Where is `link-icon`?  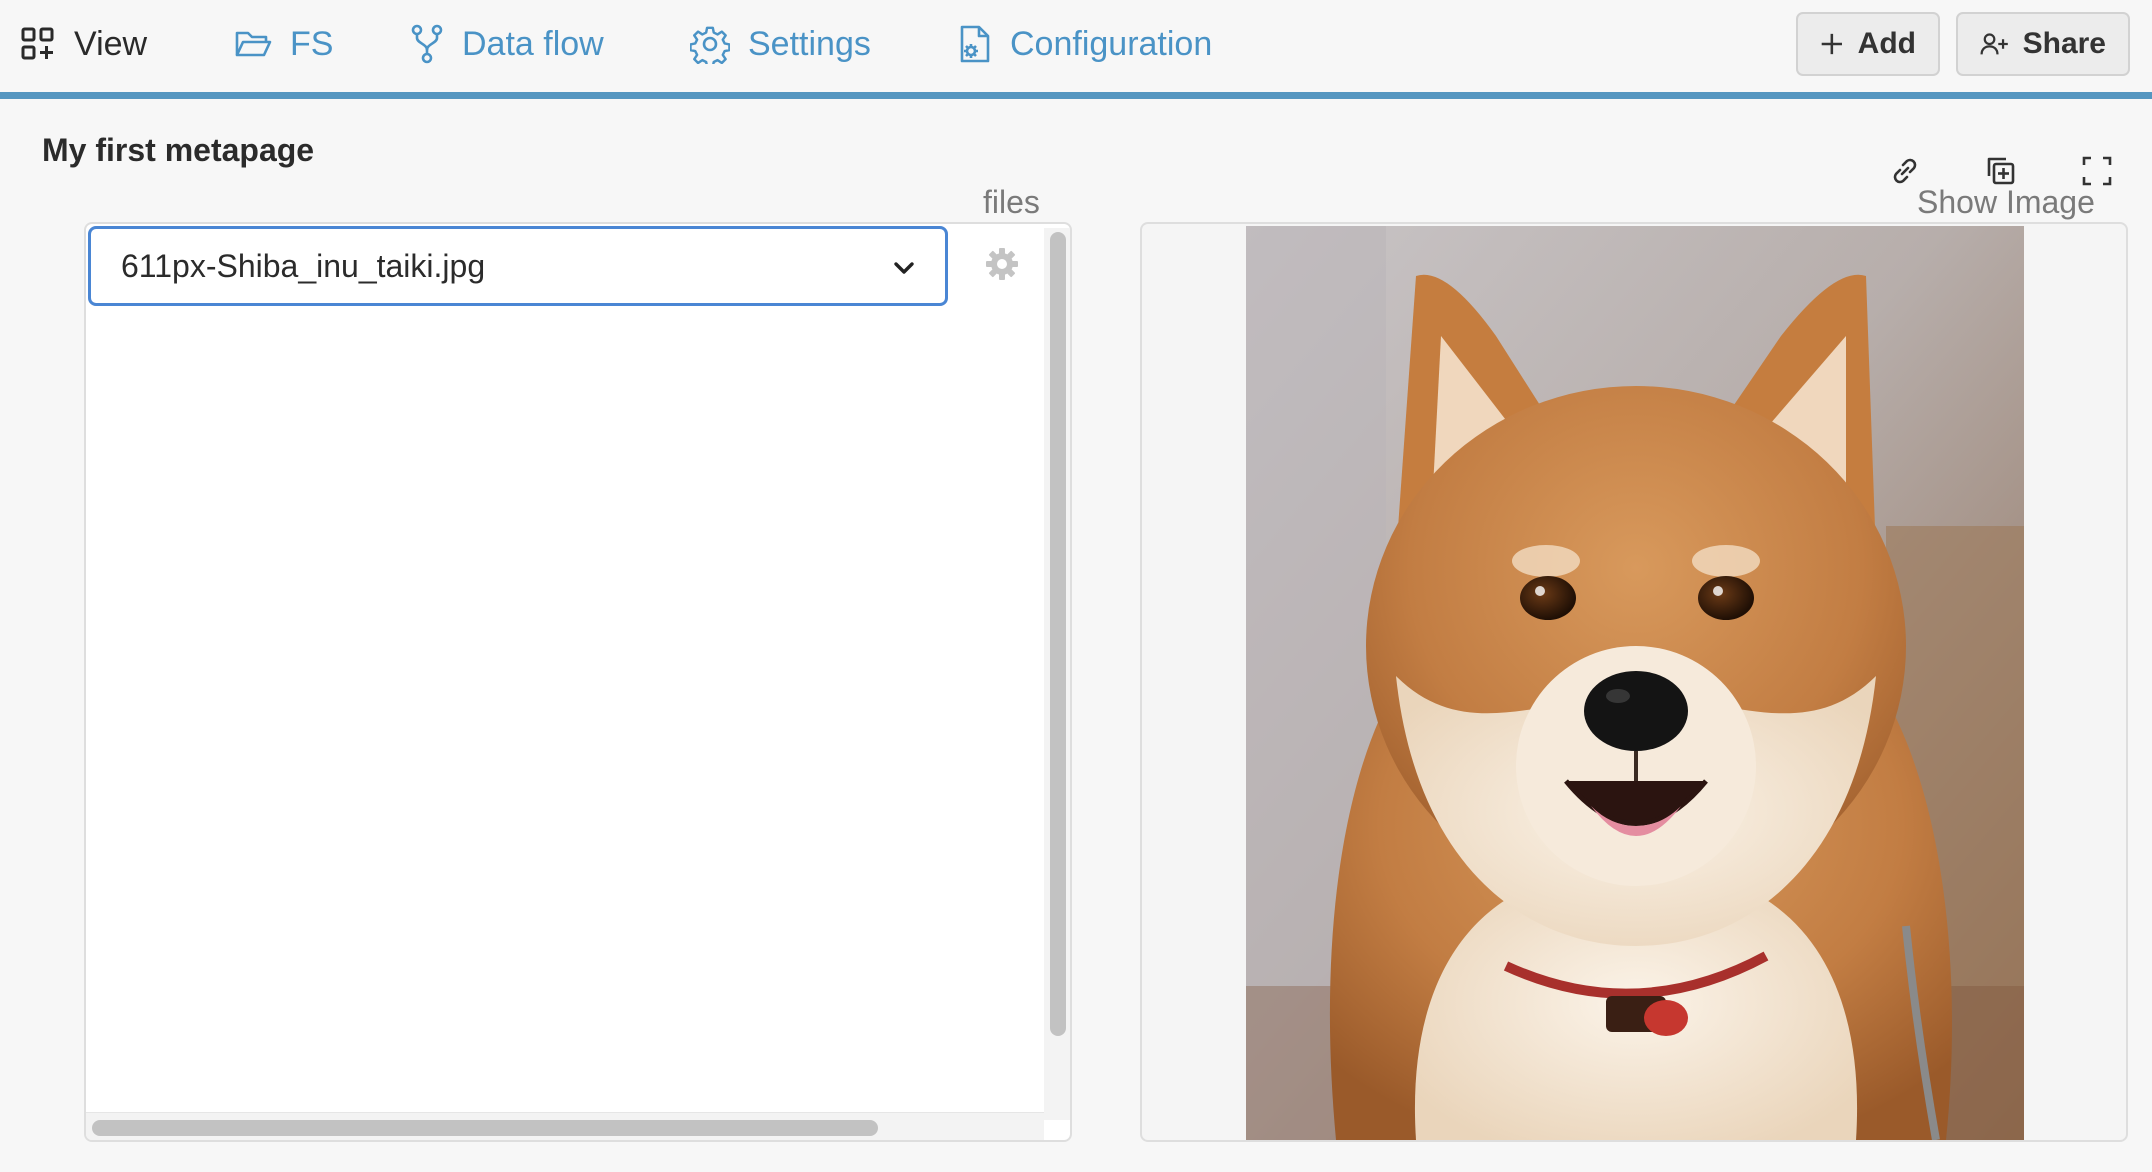
link-icon is located at coordinates (1905, 171).